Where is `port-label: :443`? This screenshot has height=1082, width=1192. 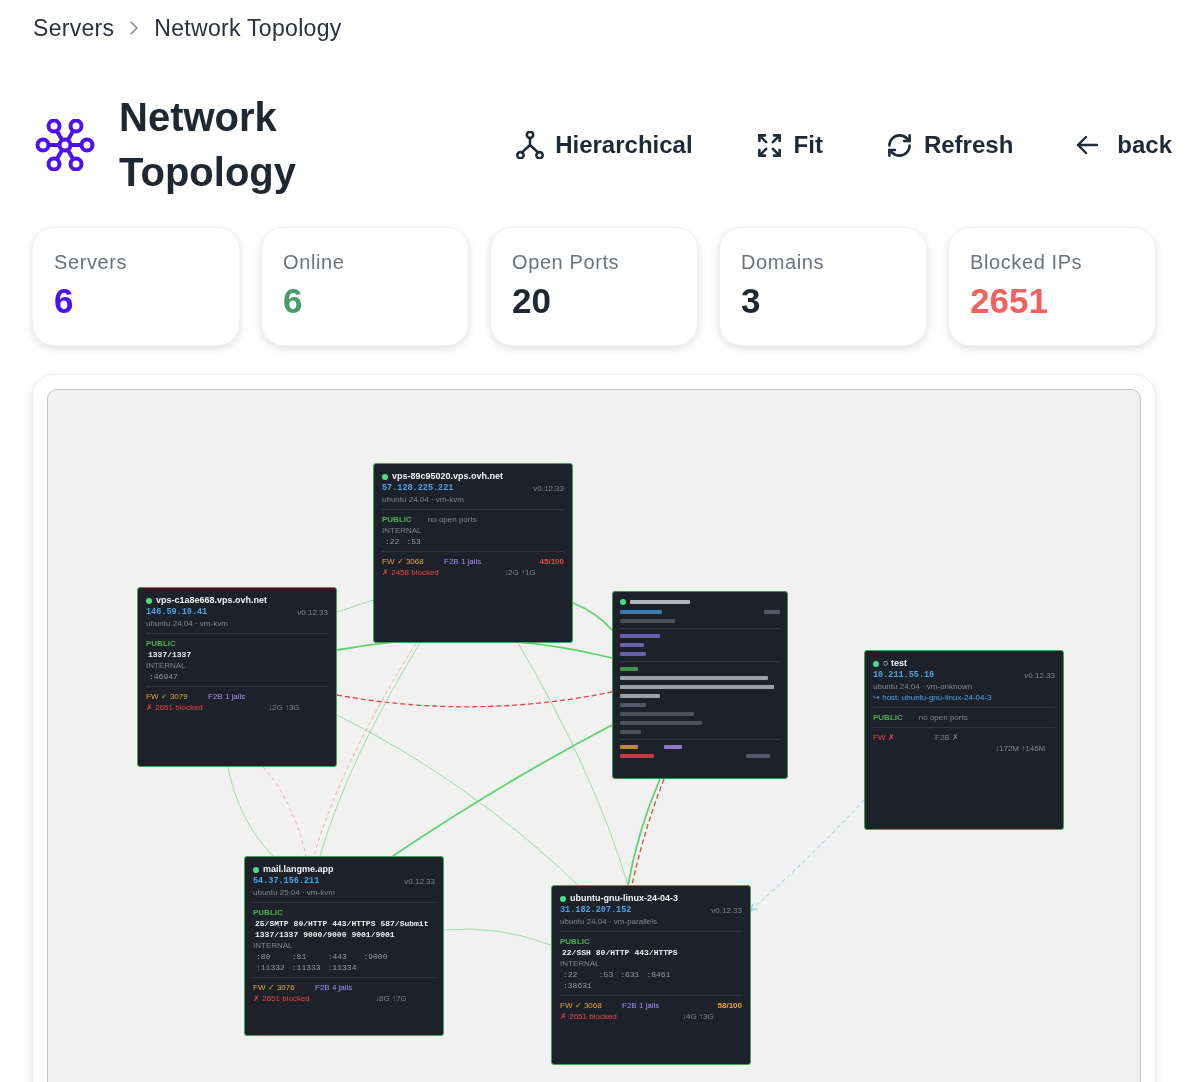 port-label: :443 is located at coordinates (337, 956).